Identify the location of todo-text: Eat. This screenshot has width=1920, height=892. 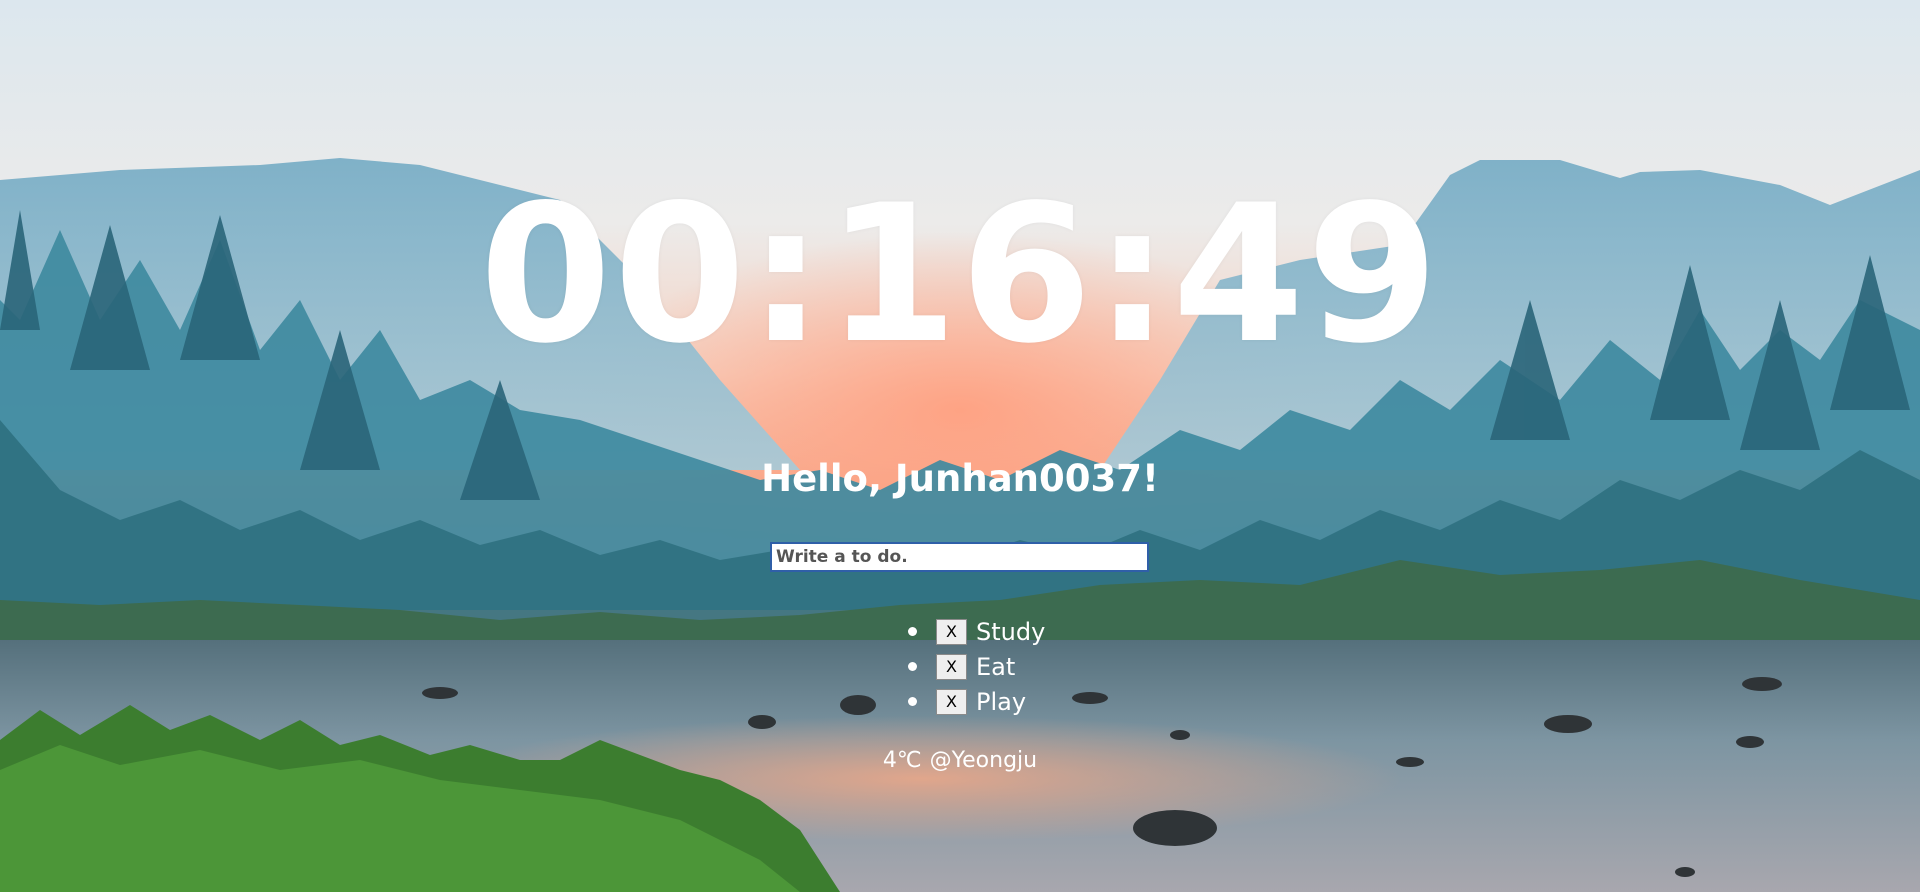
(996, 666).